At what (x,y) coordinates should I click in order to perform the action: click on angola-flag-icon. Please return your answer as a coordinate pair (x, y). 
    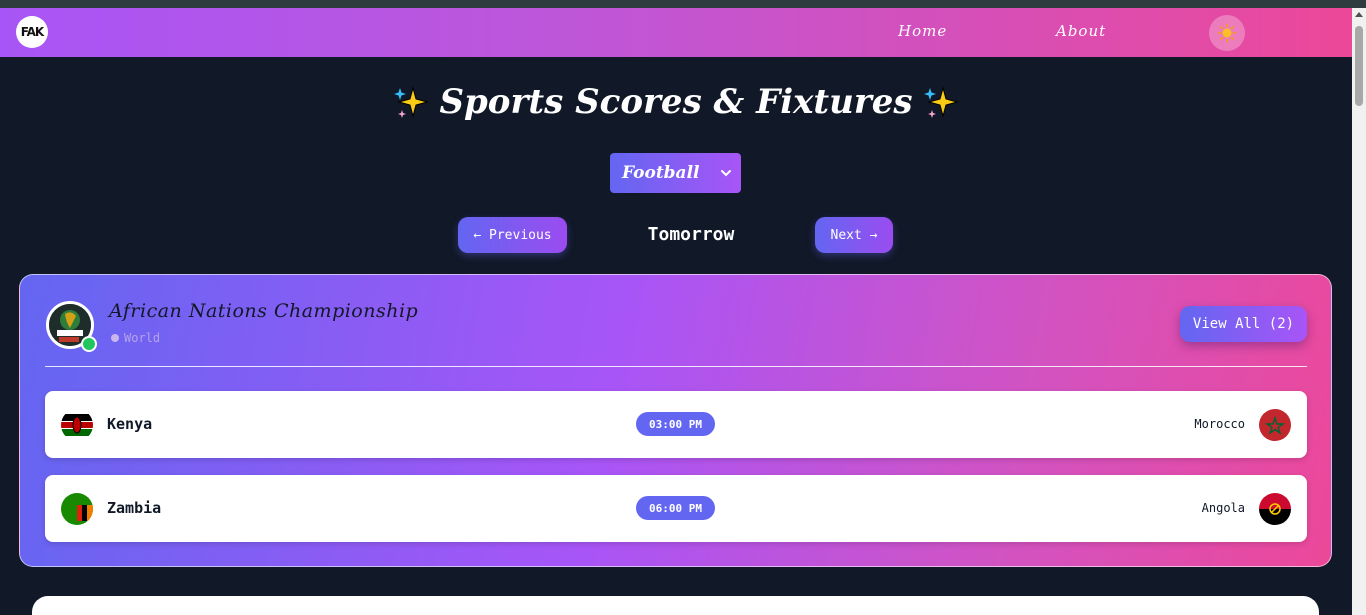
    Looking at the image, I should click on (1275, 509).